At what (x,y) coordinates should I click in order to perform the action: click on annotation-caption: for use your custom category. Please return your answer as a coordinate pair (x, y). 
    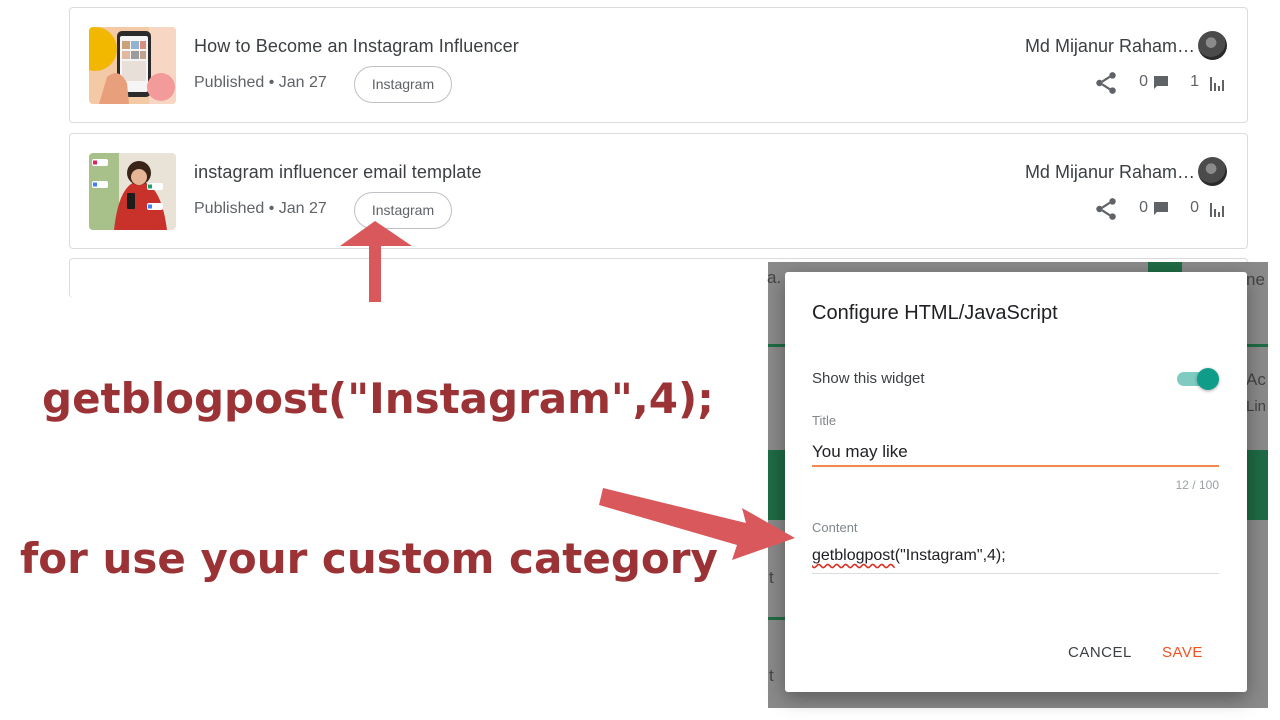
    Looking at the image, I should click on (369, 558).